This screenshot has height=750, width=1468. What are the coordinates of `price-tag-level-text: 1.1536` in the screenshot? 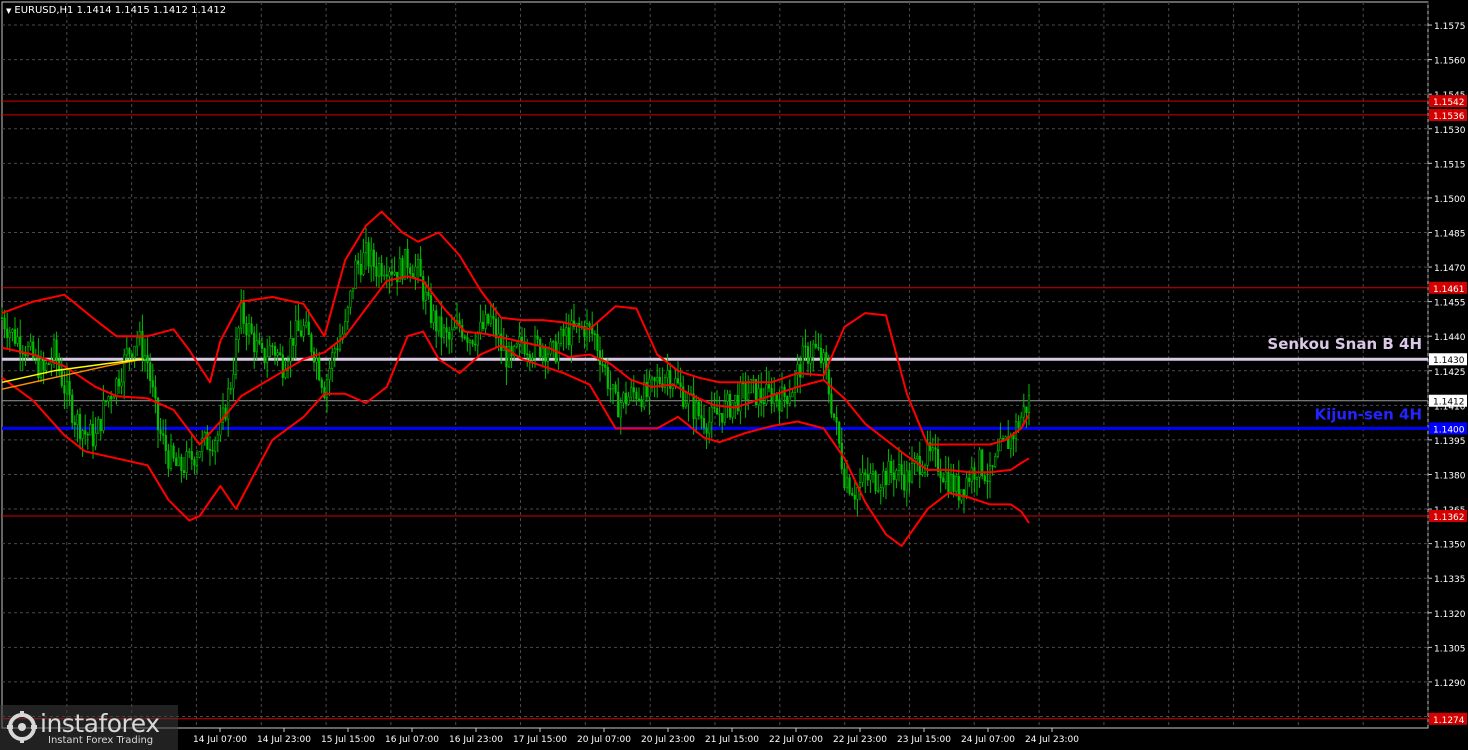 It's located at (1449, 117).